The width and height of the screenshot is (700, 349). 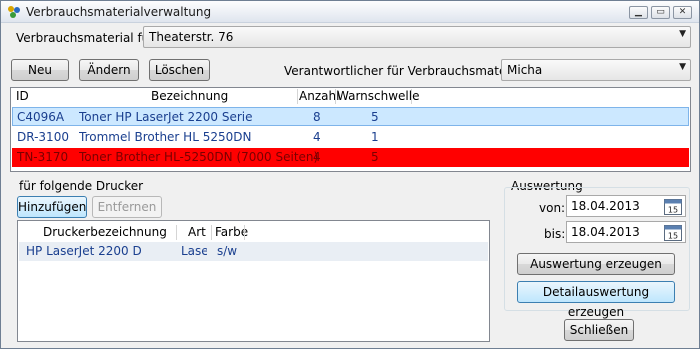 I want to click on material-location-value: Theaterstr. 76, so click(x=191, y=37).